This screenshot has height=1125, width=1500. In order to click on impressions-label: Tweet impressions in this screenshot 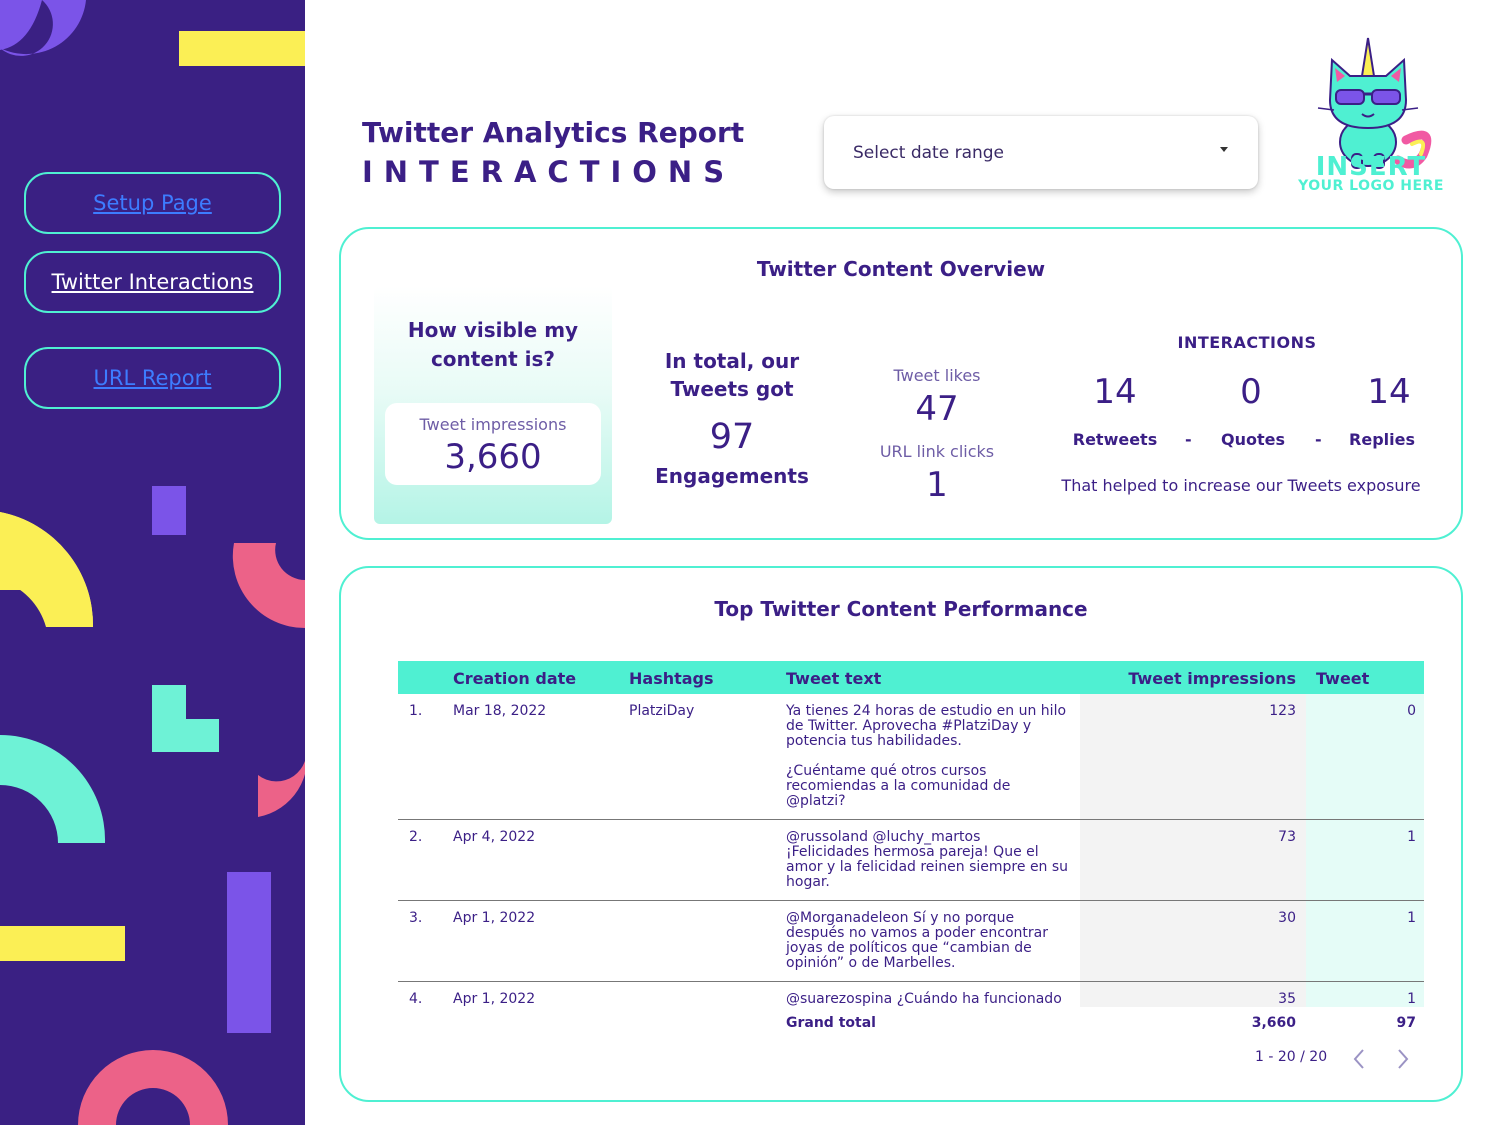, I will do `click(493, 424)`.